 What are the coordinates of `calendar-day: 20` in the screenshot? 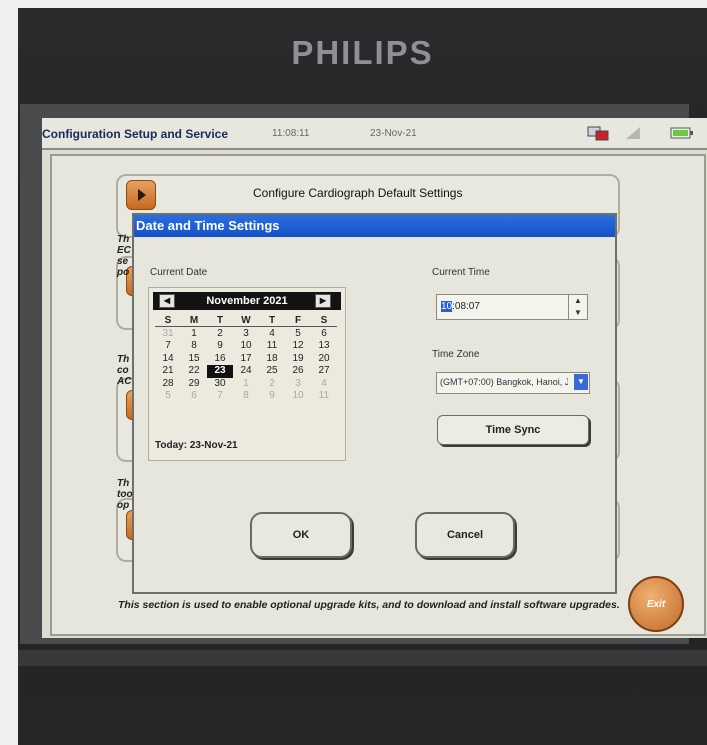 It's located at (324, 359).